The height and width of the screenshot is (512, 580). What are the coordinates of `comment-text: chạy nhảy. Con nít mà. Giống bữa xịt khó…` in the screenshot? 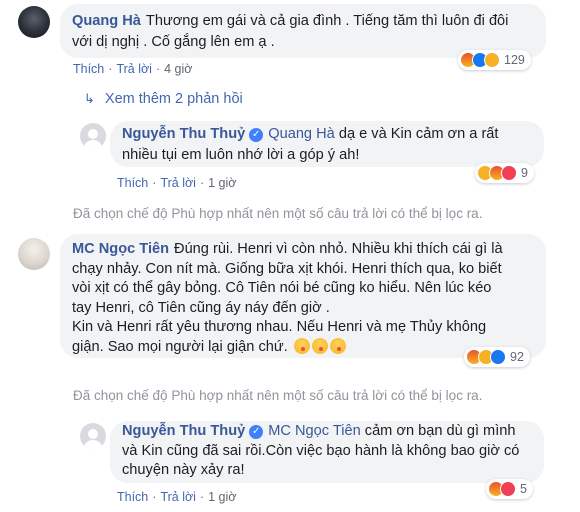 It's located at (287, 268).